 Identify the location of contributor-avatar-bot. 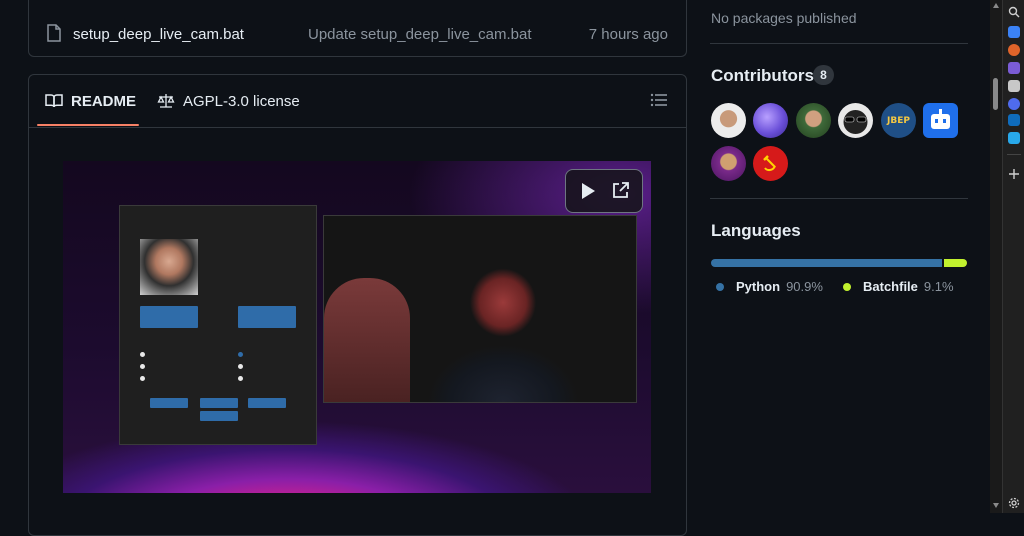
(940, 120).